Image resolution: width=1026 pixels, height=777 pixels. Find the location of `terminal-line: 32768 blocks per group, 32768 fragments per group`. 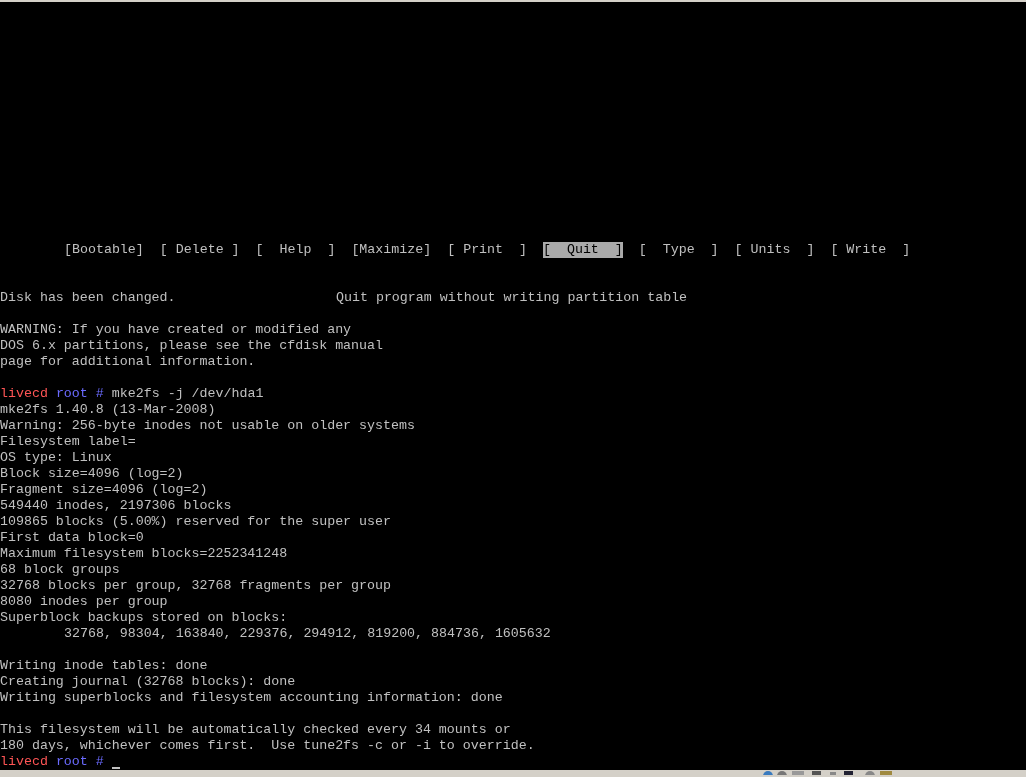

terminal-line: 32768 blocks per group, 32768 fragments per group is located at coordinates (195, 586).